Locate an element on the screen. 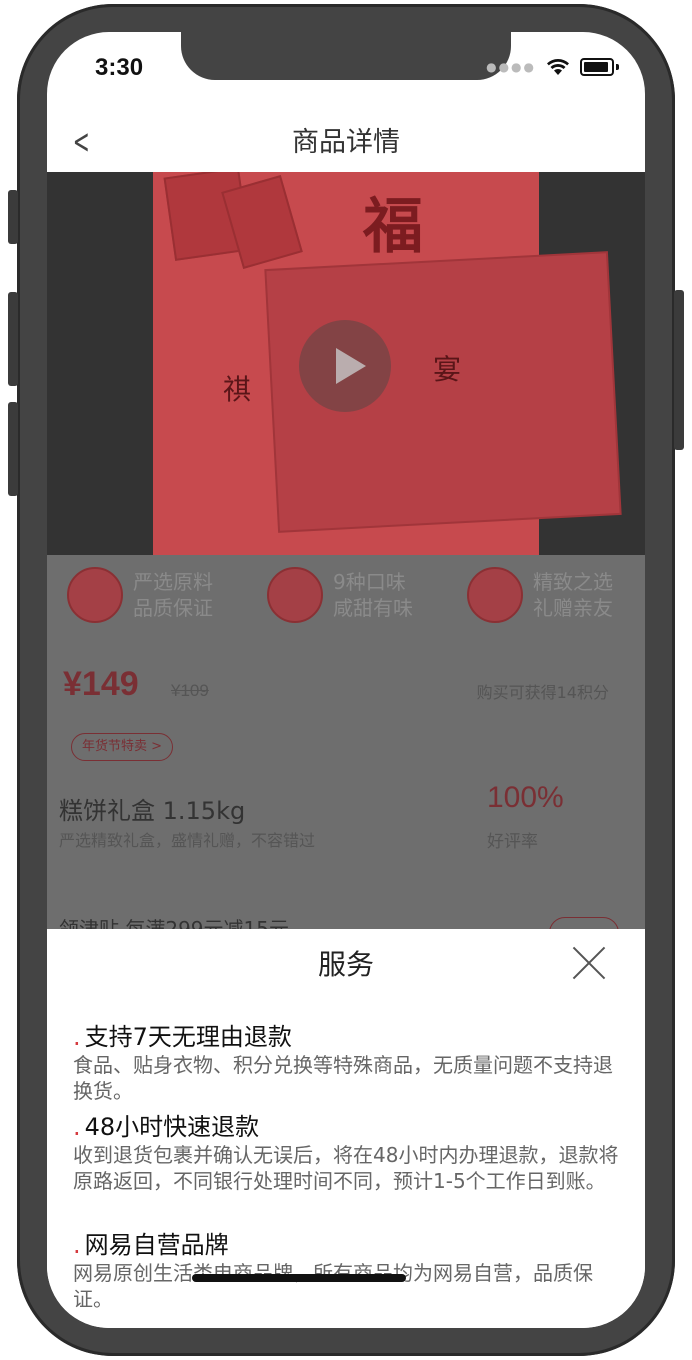 The height and width of the screenshot is (1360, 692). status-icons: ●●●● is located at coordinates (552, 67).